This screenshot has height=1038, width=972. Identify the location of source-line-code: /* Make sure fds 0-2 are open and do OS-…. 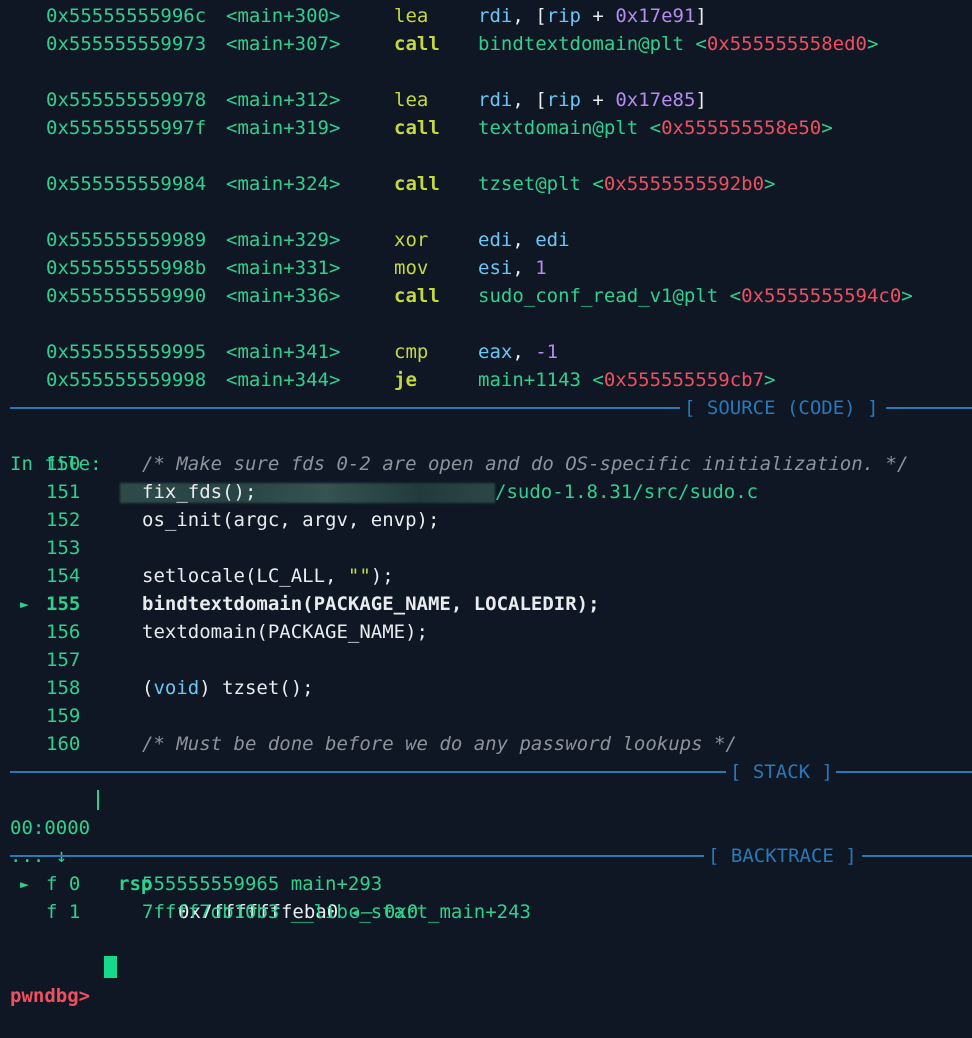
(525, 464).